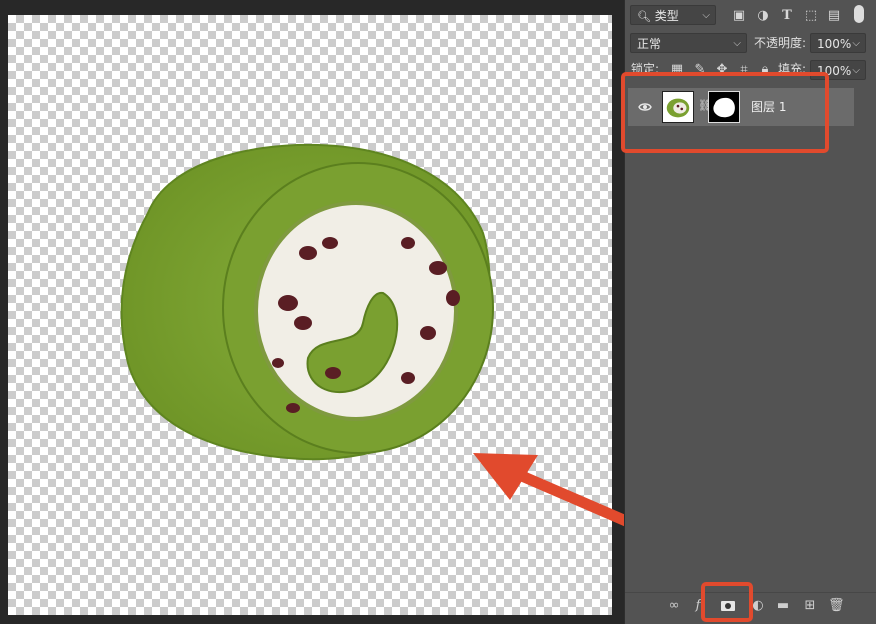 This screenshot has height=624, width=876. Describe the element at coordinates (727, 602) in the screenshot. I see `mask-button-highlight-box` at that location.